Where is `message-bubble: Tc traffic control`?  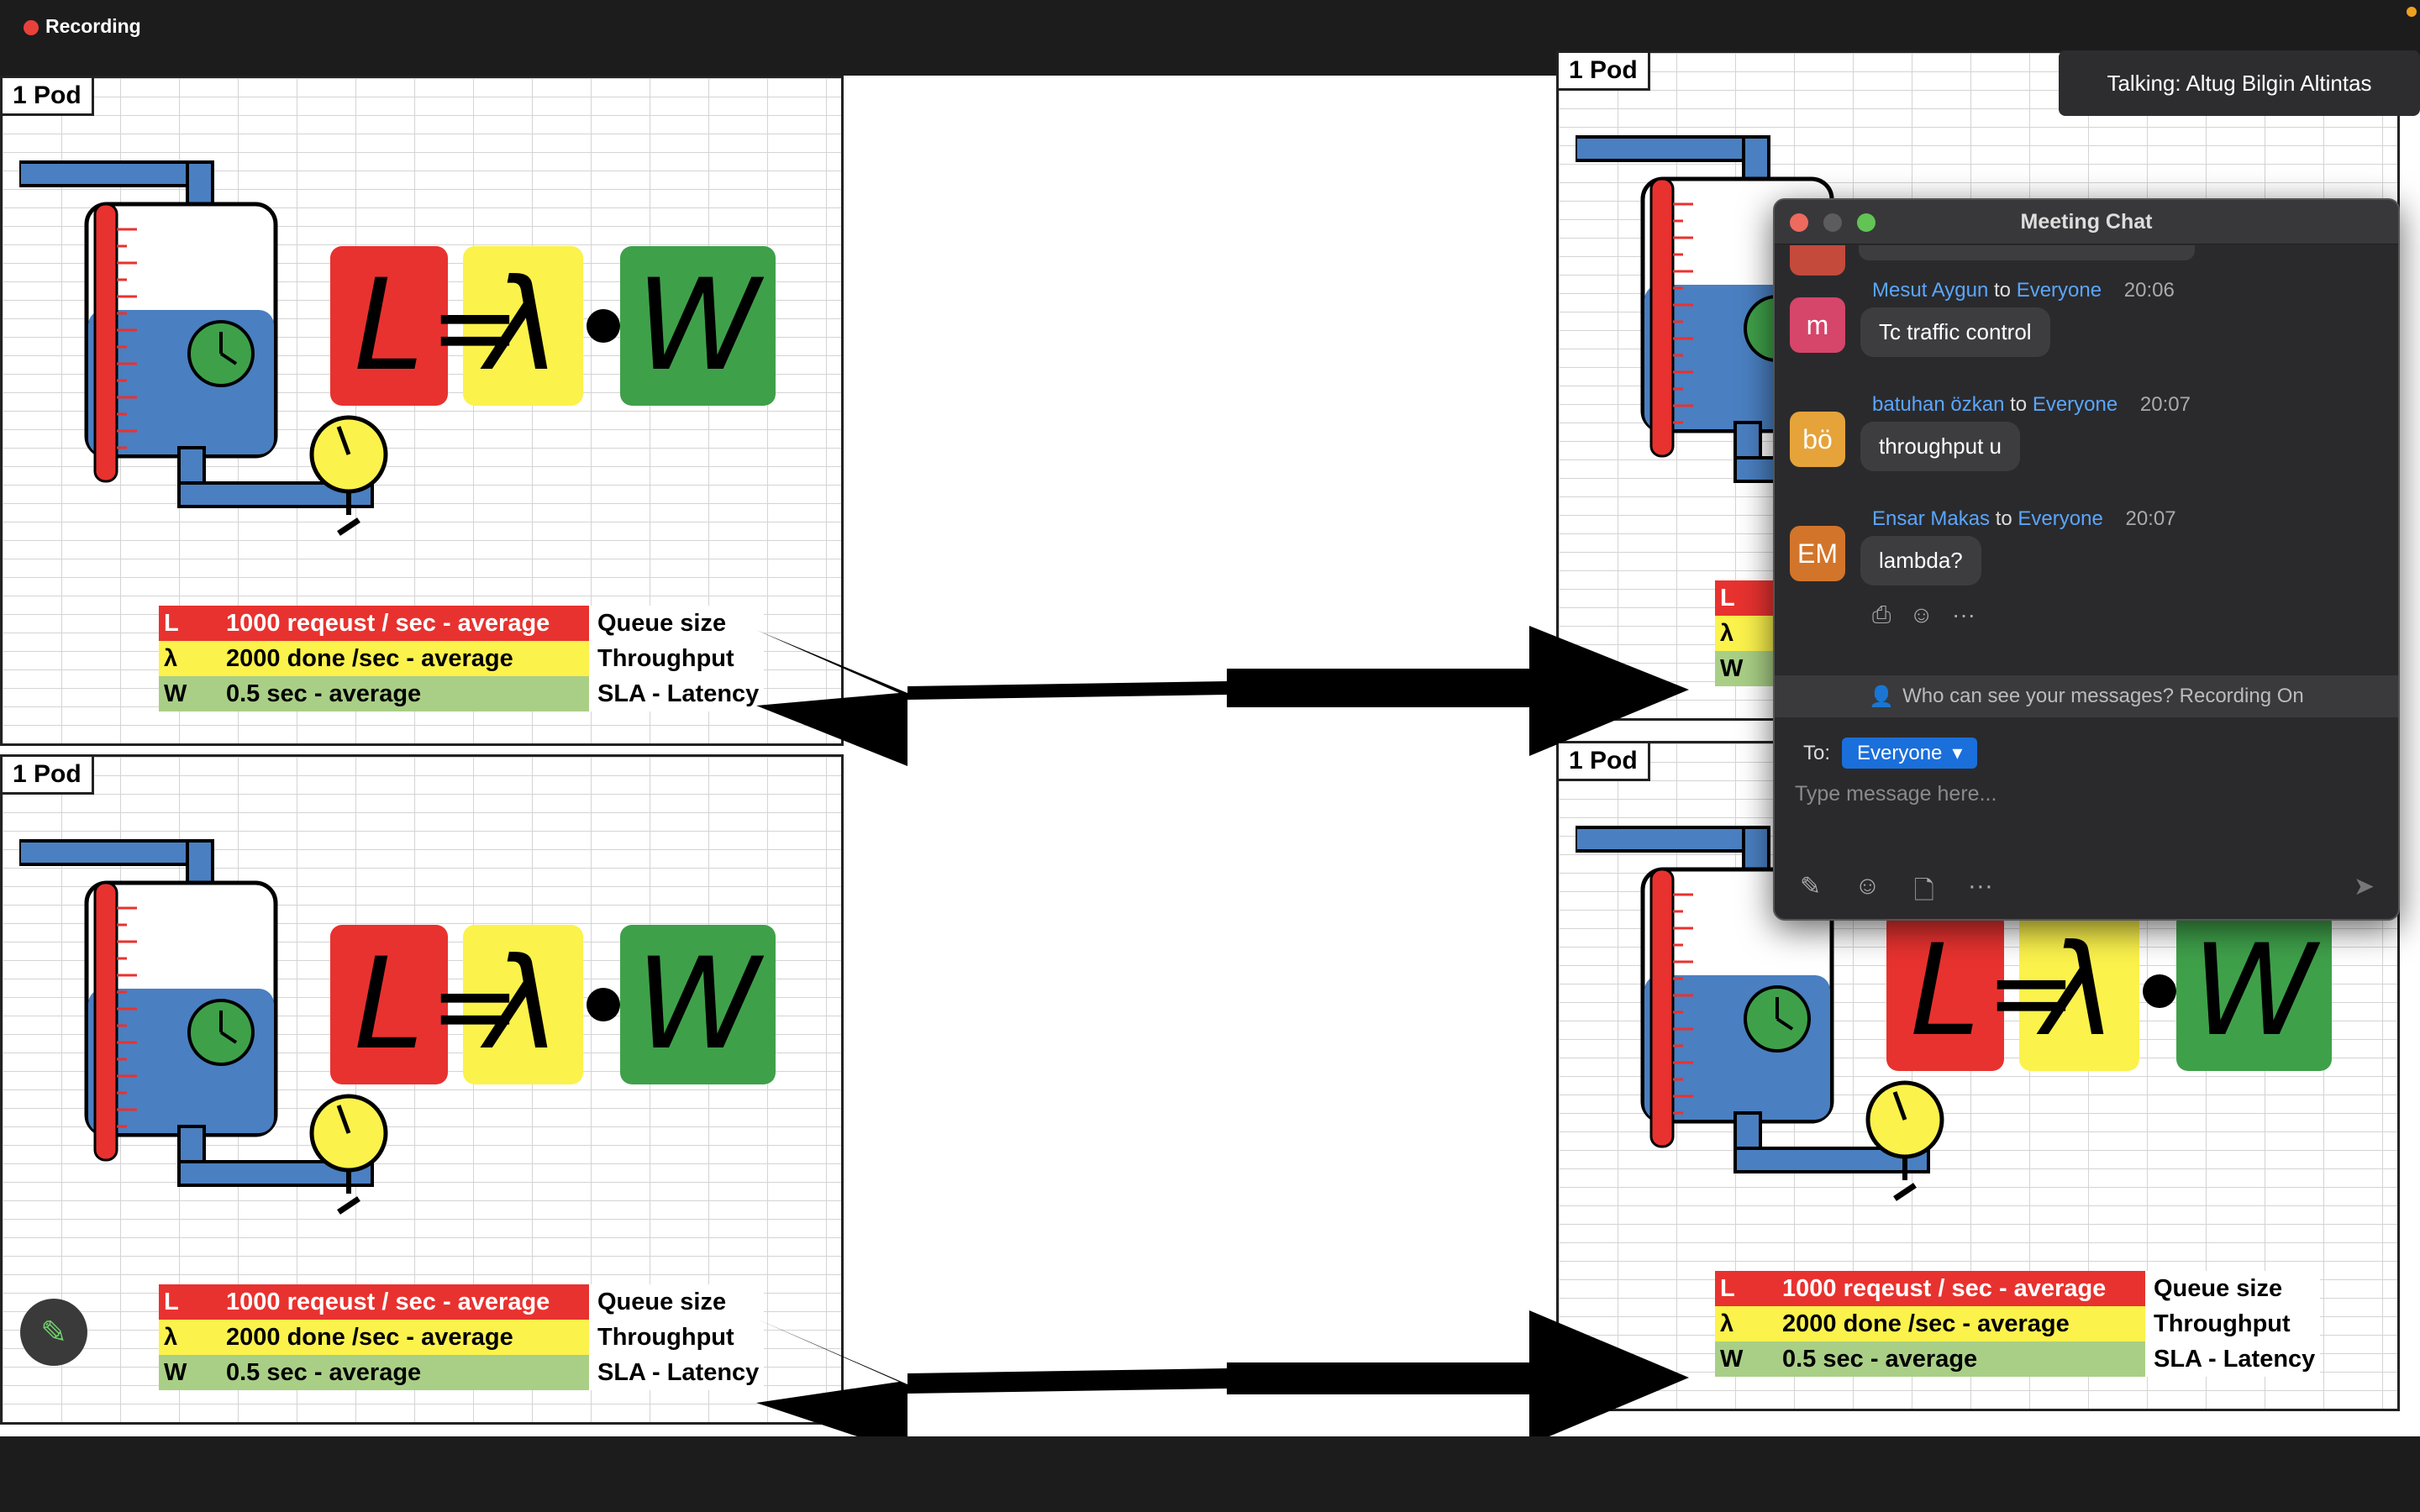 message-bubble: Tc traffic control is located at coordinates (1955, 332).